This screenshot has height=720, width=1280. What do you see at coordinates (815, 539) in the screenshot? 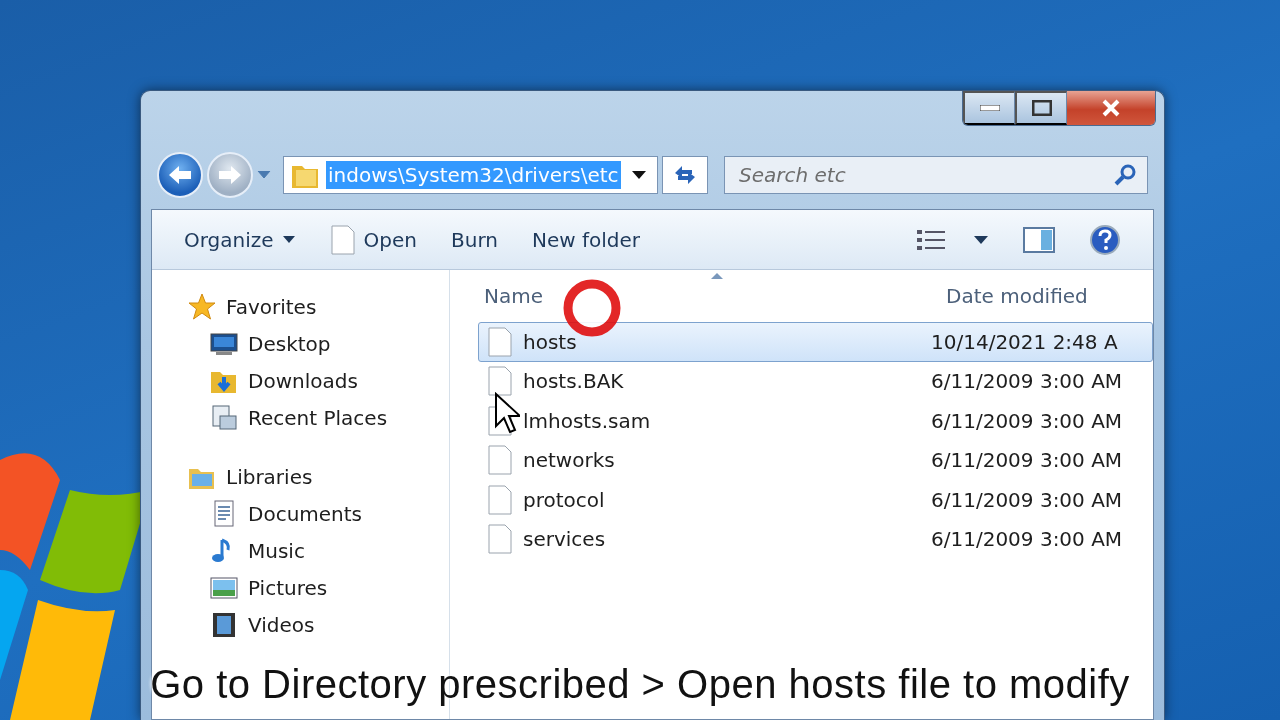
I see `file-row: services 6/11/2009 3:00 AM` at bounding box center [815, 539].